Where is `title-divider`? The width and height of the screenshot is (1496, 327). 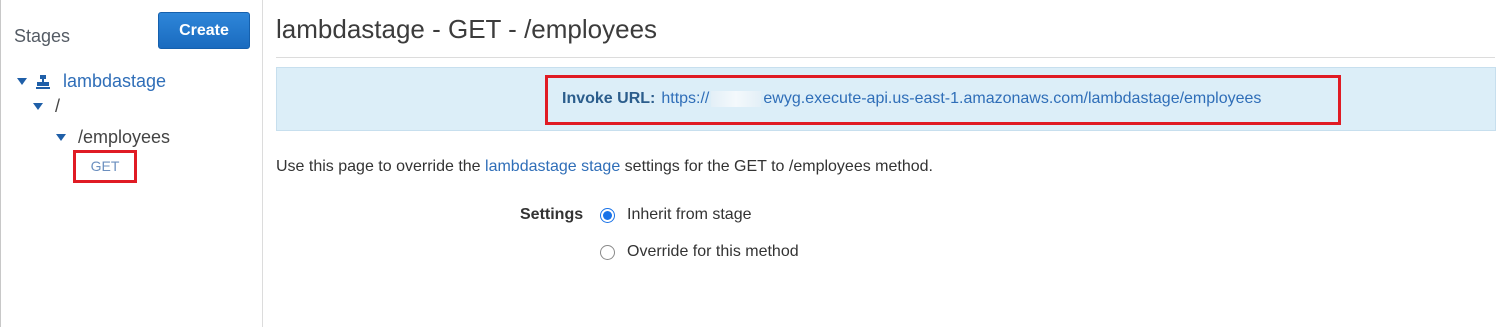 title-divider is located at coordinates (885, 57).